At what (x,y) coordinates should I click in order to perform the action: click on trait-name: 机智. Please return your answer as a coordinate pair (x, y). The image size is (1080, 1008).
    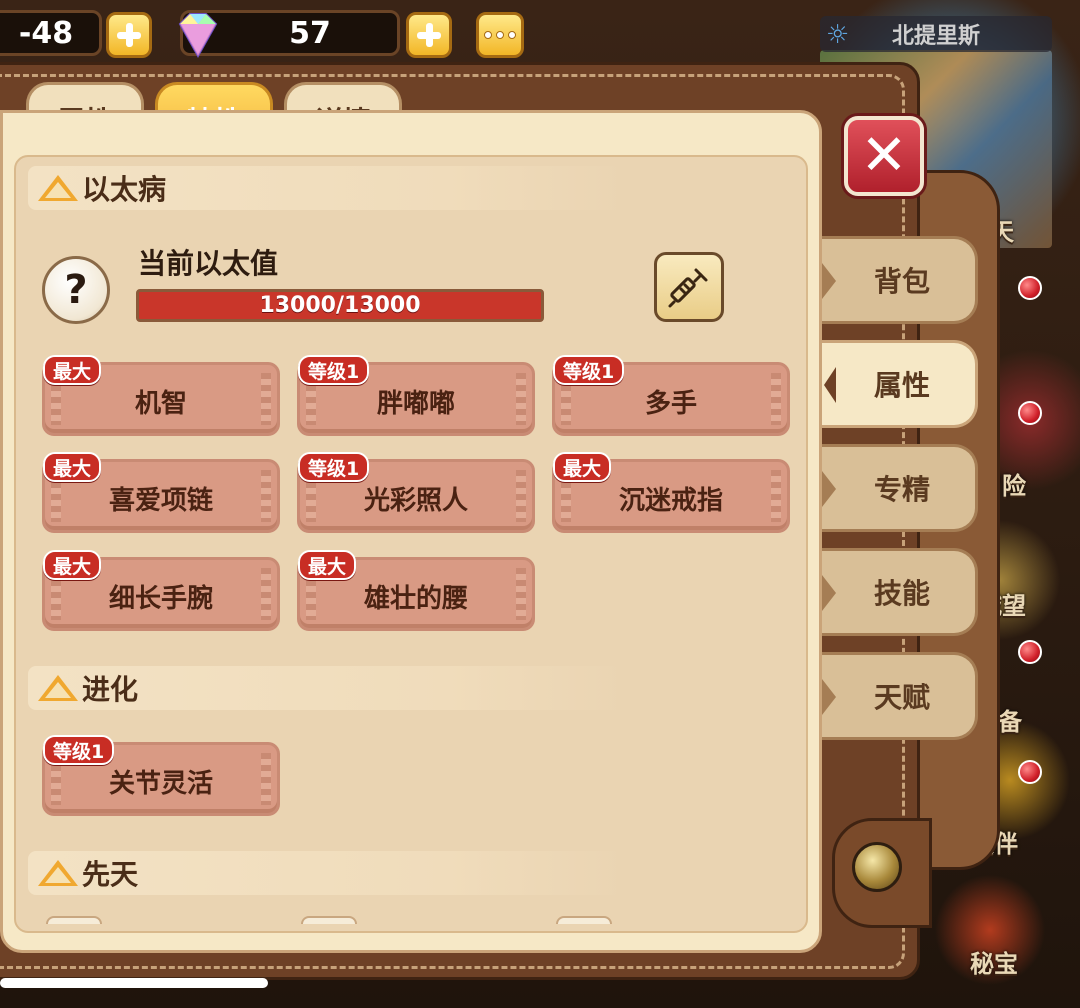
    Looking at the image, I should click on (160, 403).